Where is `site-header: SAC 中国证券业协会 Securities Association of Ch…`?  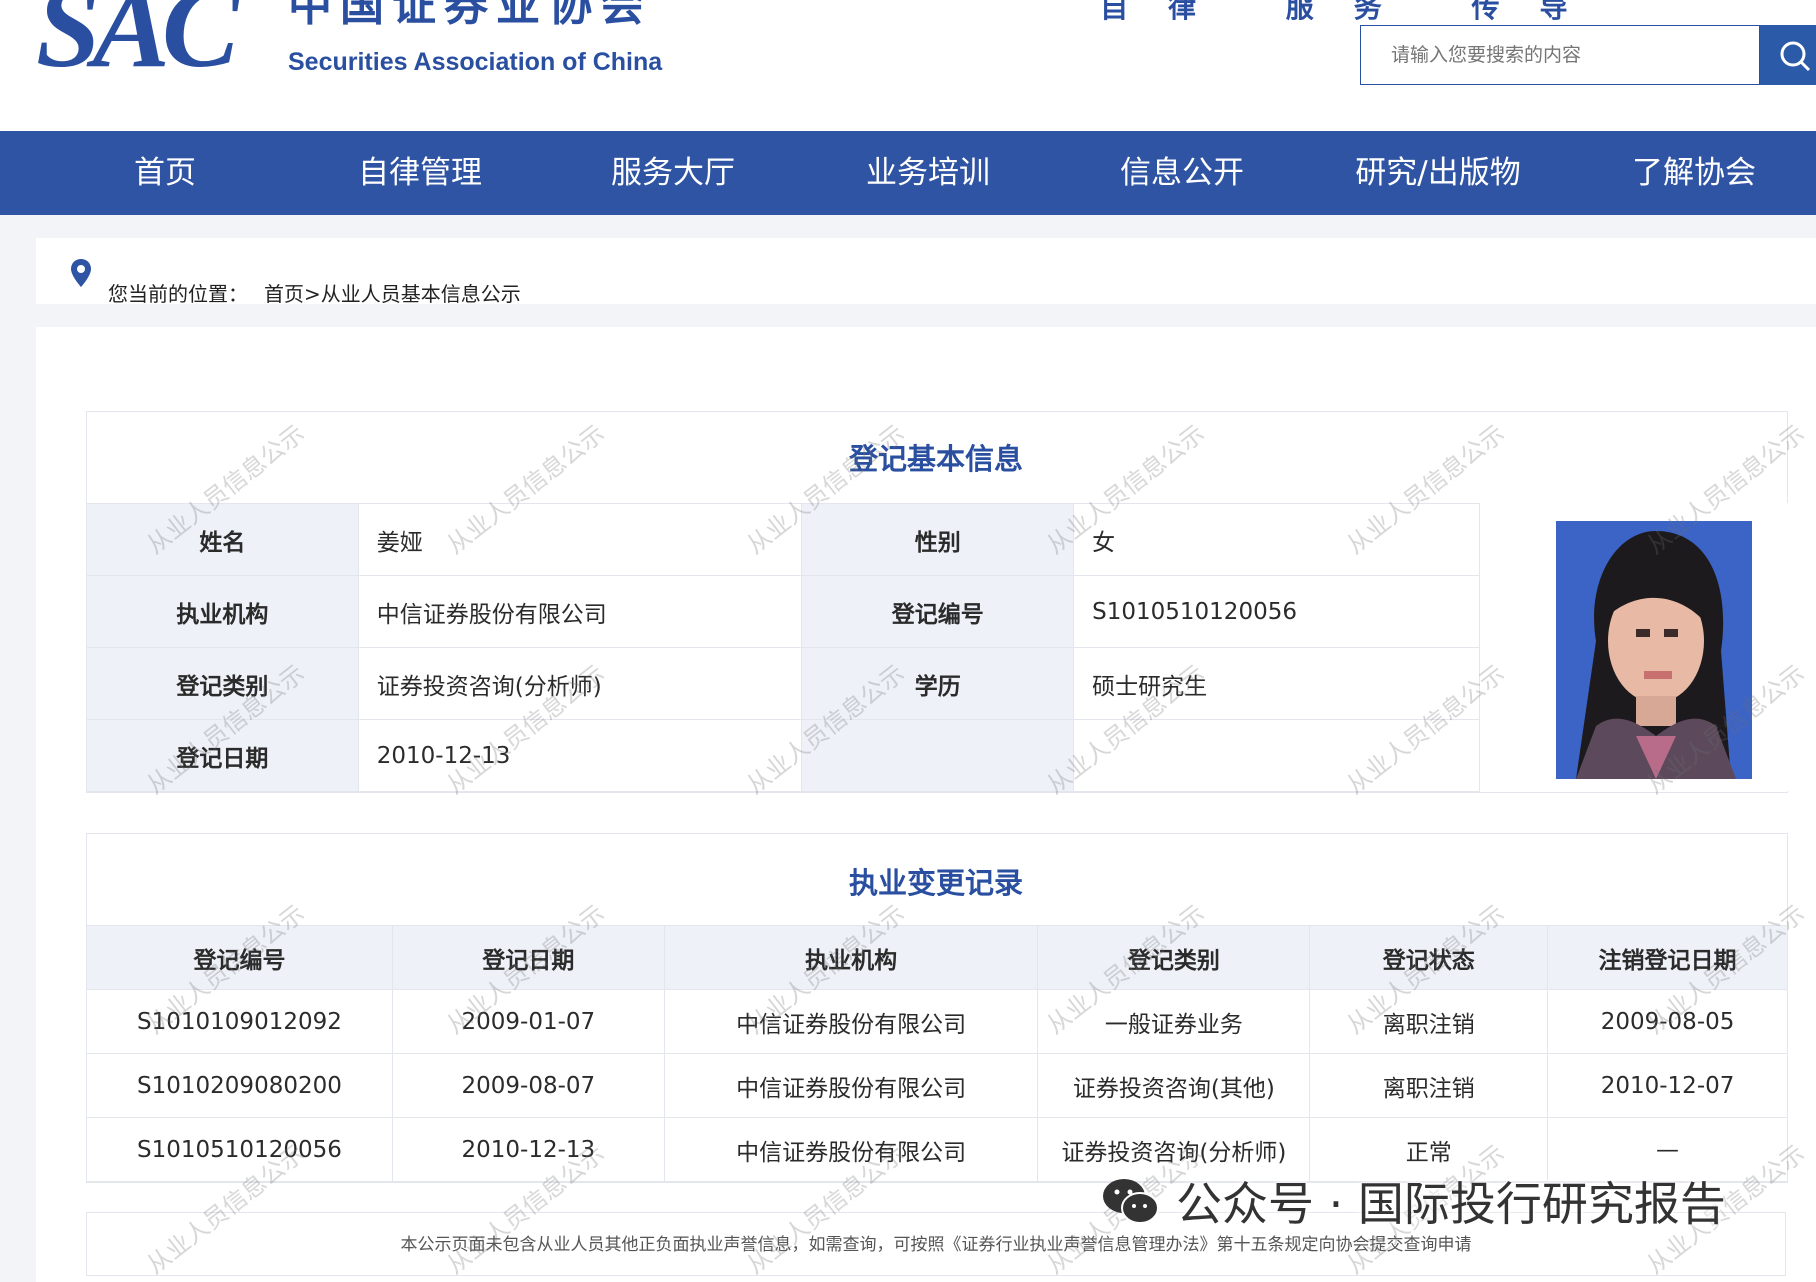
site-header: SAC 中国证券业协会 Securities Association of Ch… is located at coordinates (908, 65).